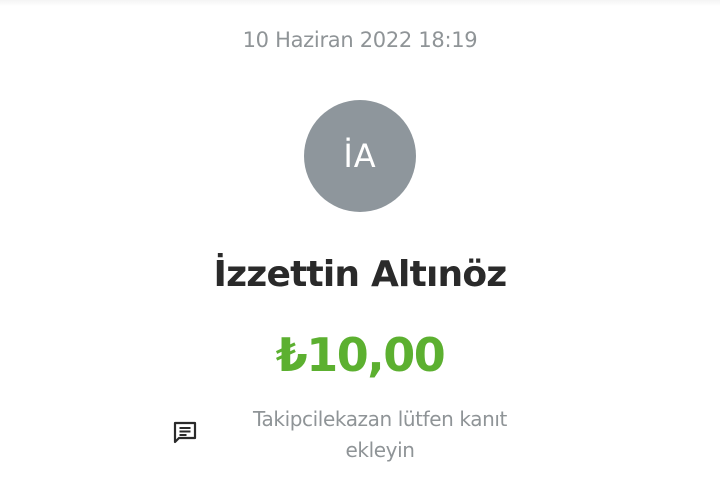  I want to click on transaction-timestamp: 10 Haziran 2022 18:19, so click(360, 40).